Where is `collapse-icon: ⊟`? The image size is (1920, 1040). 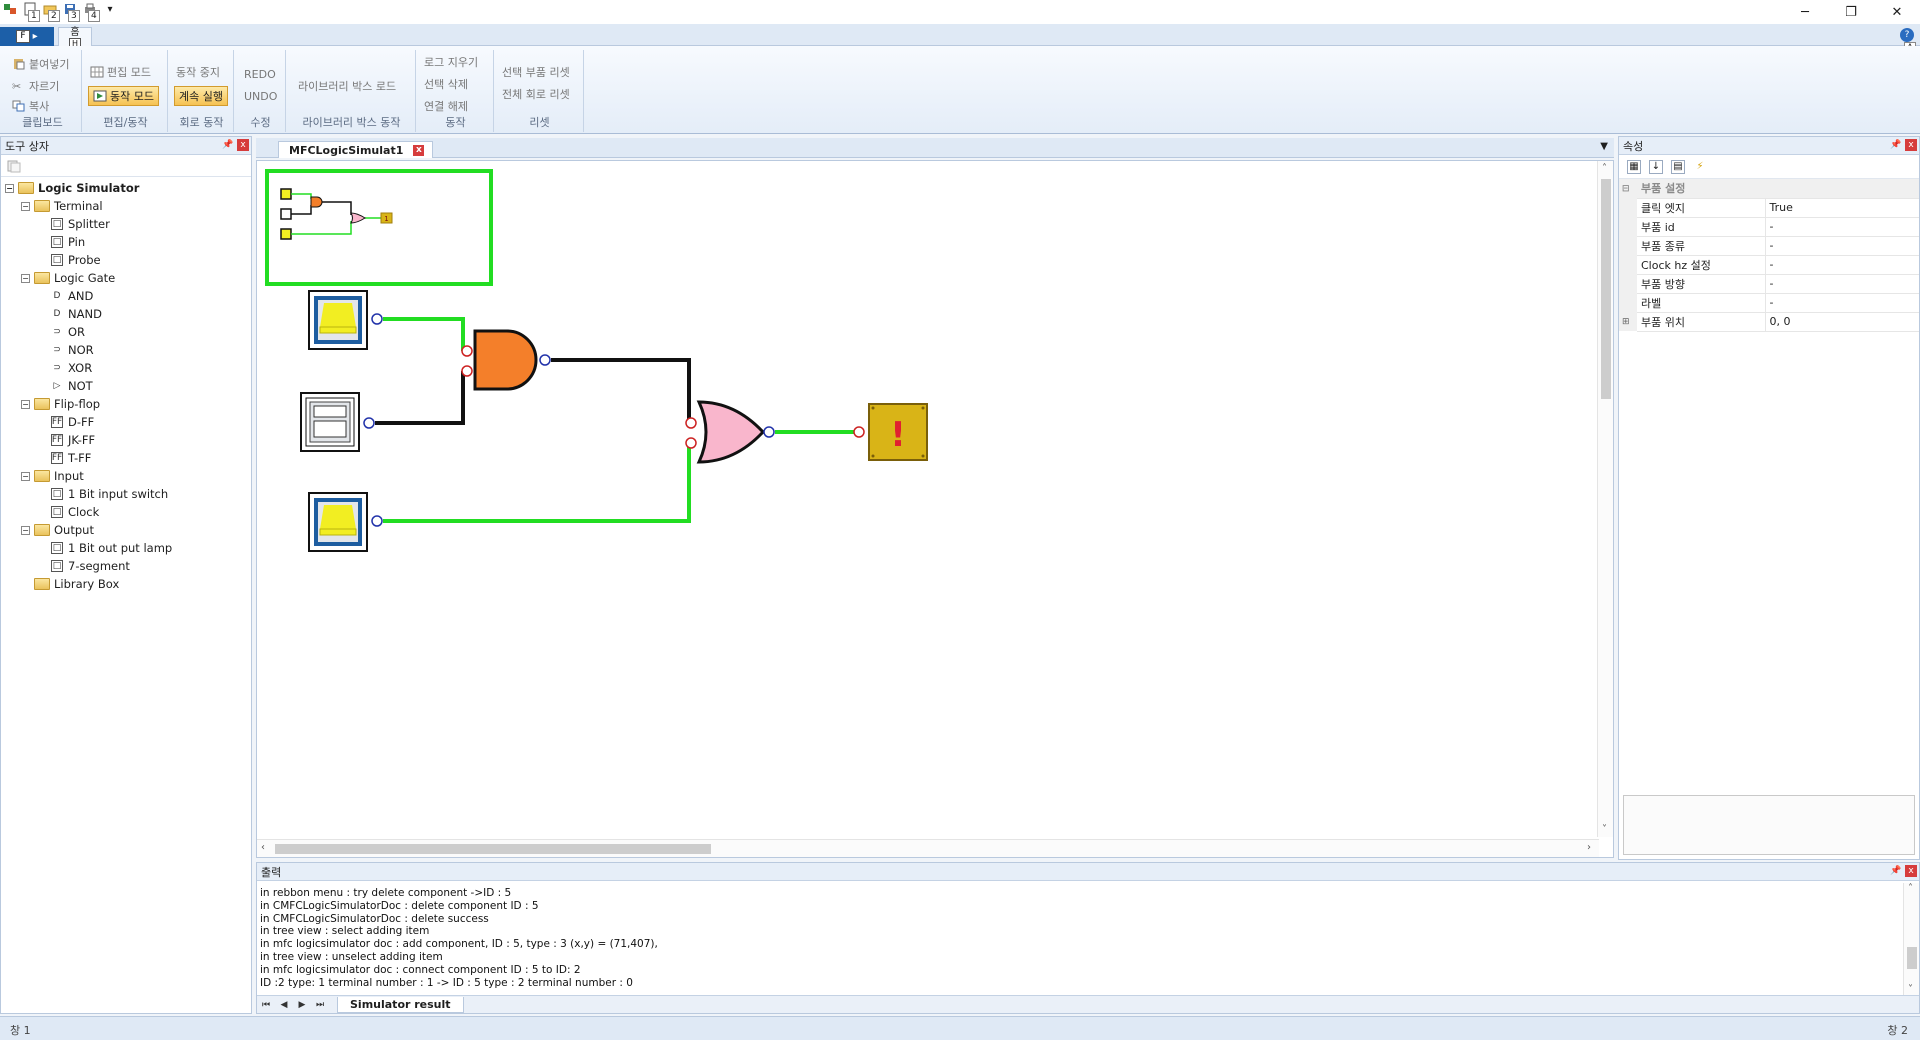 collapse-icon: ⊟ is located at coordinates (1628, 188).